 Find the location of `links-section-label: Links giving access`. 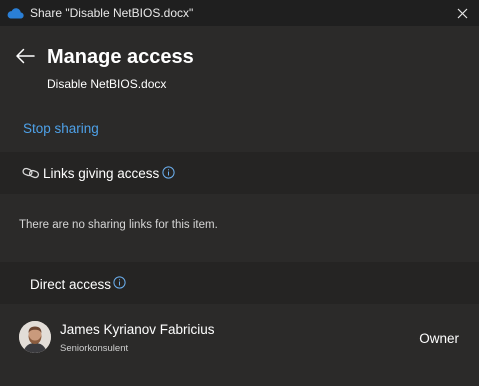

links-section-label: Links giving access is located at coordinates (101, 173).